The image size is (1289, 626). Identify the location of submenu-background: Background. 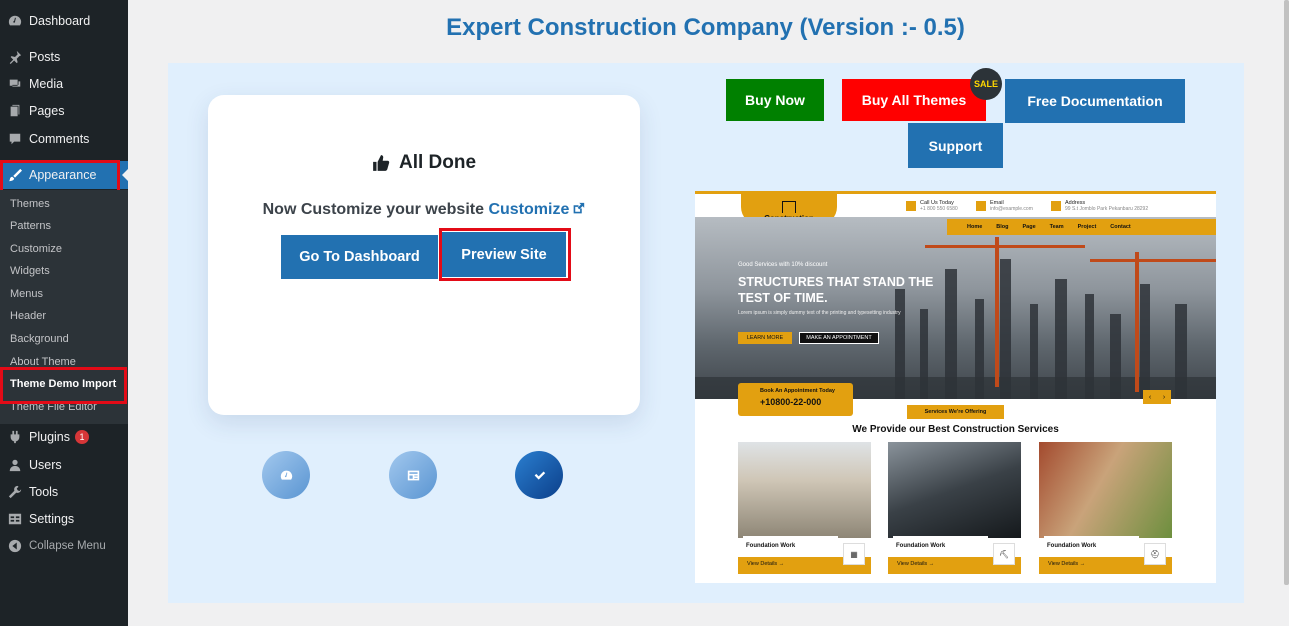
(39, 339).